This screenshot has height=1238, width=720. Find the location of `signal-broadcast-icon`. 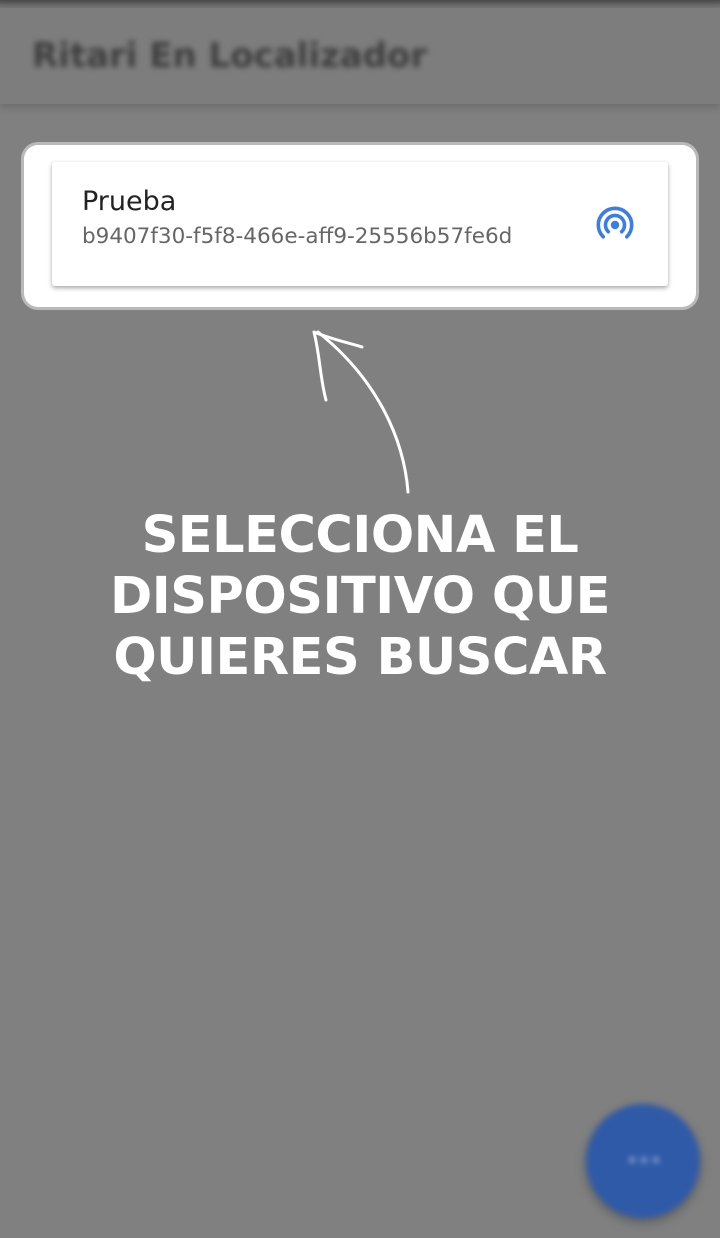

signal-broadcast-icon is located at coordinates (615, 222).